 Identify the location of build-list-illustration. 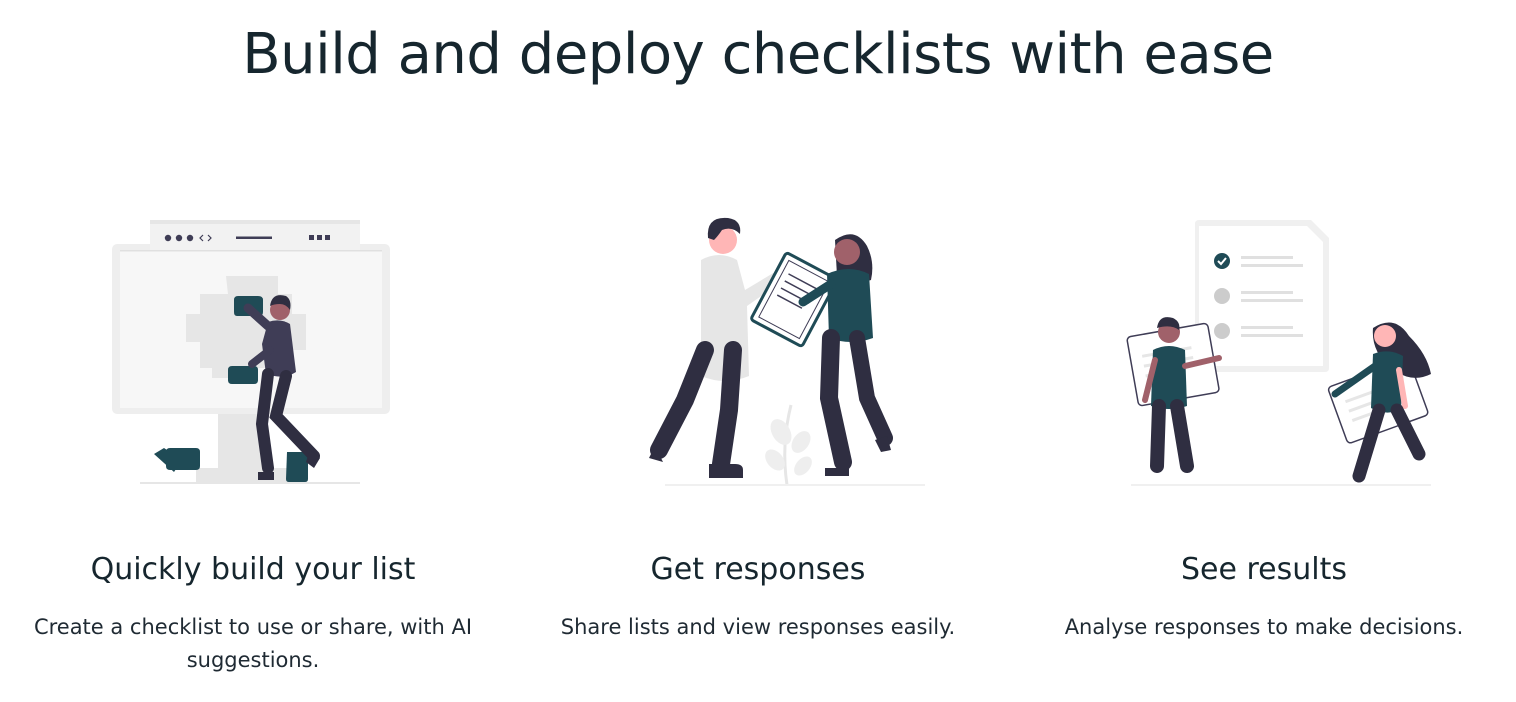
(253, 352).